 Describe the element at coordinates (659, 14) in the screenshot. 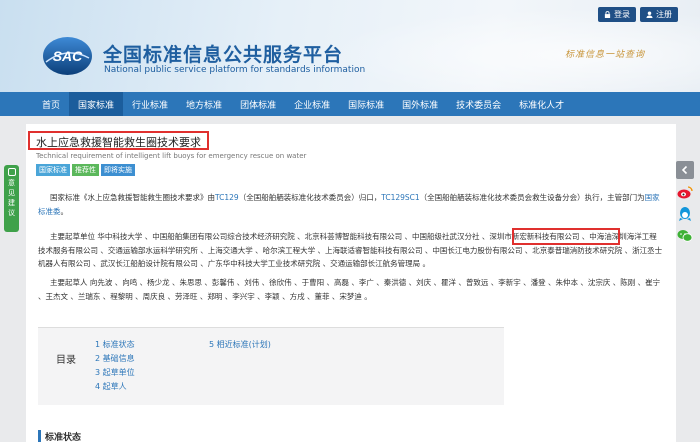

I see `register-button: 注册` at that location.